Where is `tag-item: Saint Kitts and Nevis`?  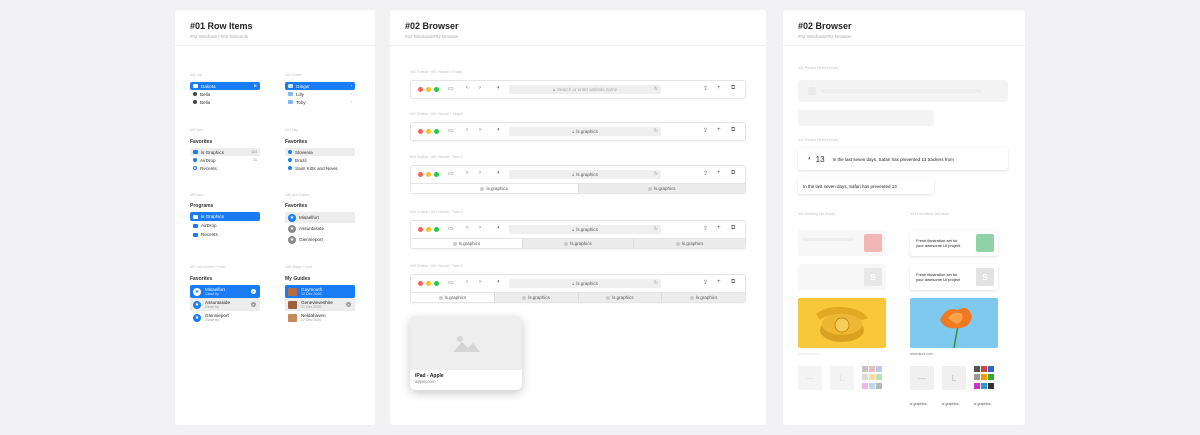 tag-item: Saint Kitts and Nevis is located at coordinates (320, 168).